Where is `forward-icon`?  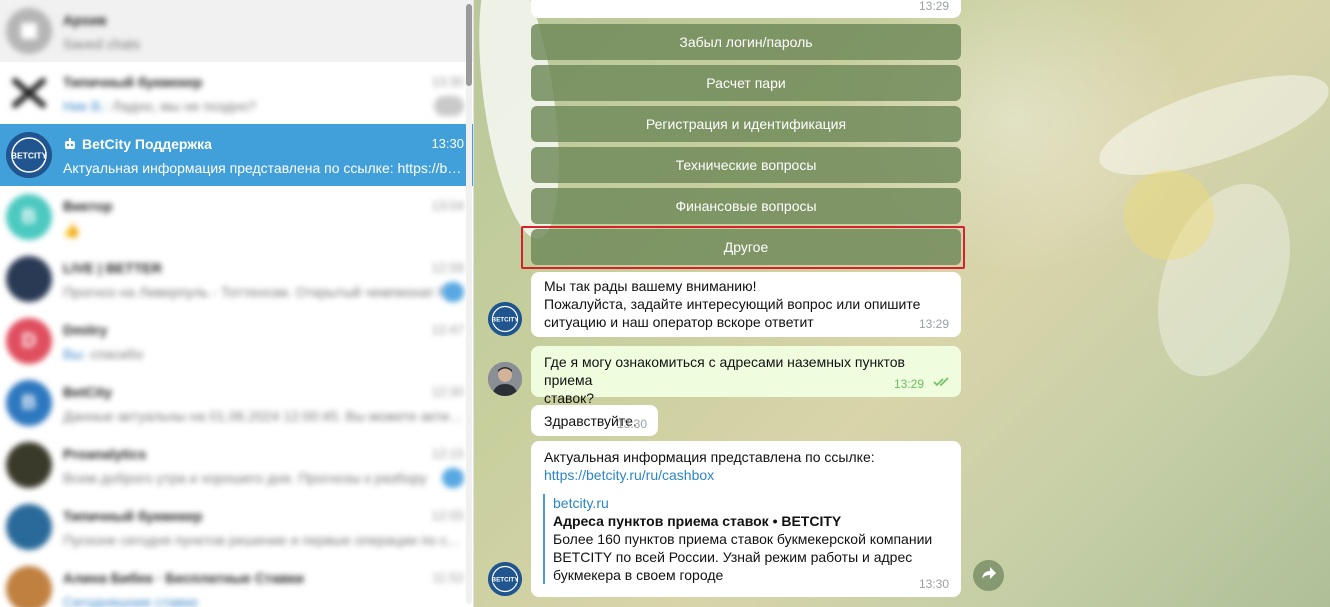 forward-icon is located at coordinates (989, 575).